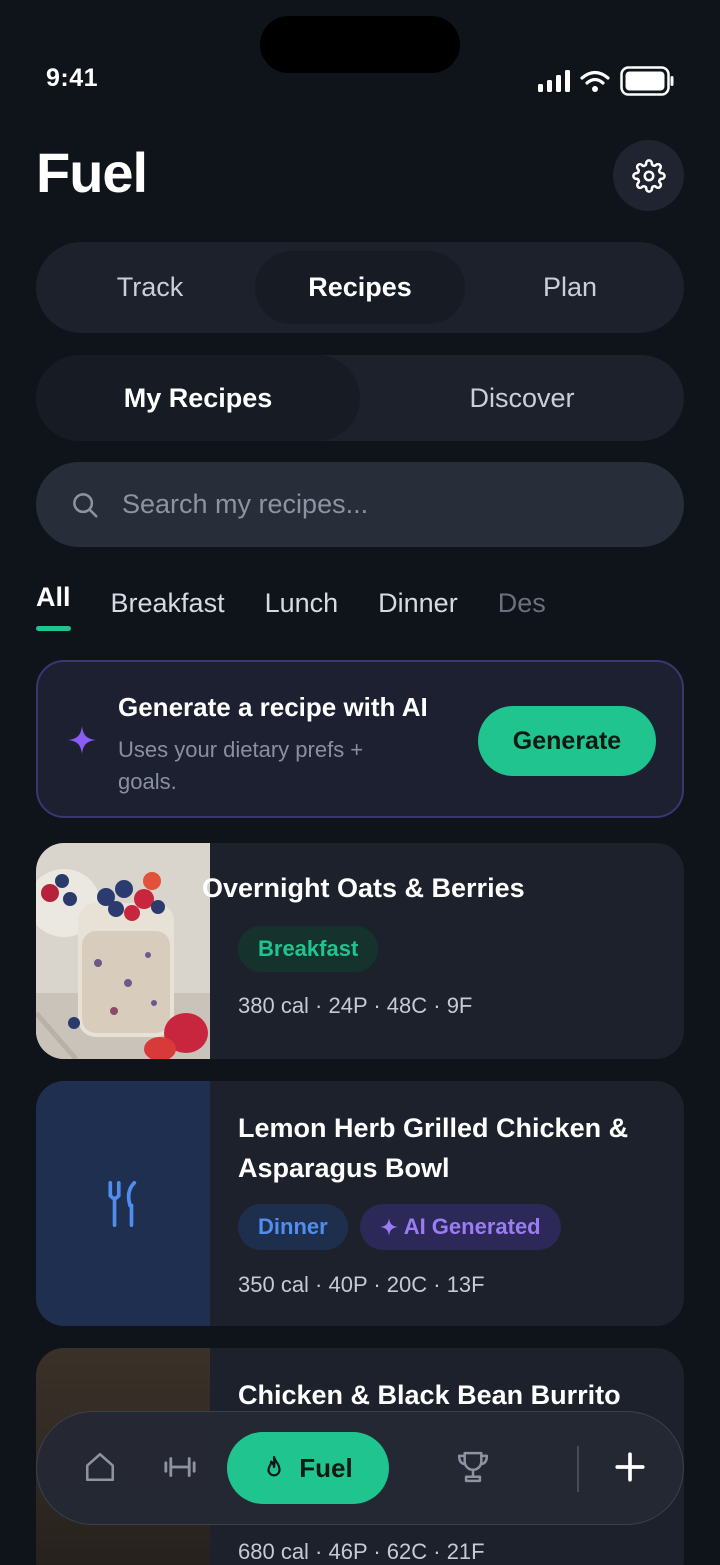 Image resolution: width=720 pixels, height=1565 pixels. I want to click on bottom-nav: Fuel, so click(360, 1468).